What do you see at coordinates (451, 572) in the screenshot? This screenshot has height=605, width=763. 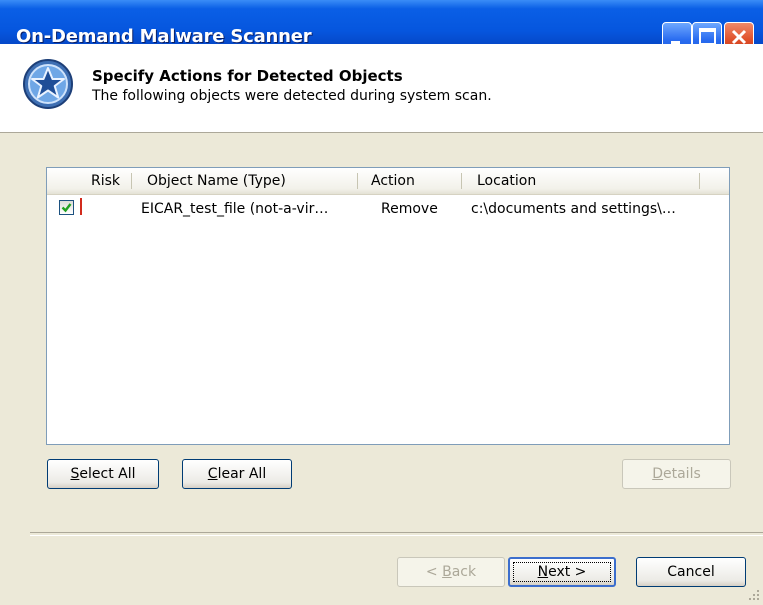 I see `back-button: < Back` at bounding box center [451, 572].